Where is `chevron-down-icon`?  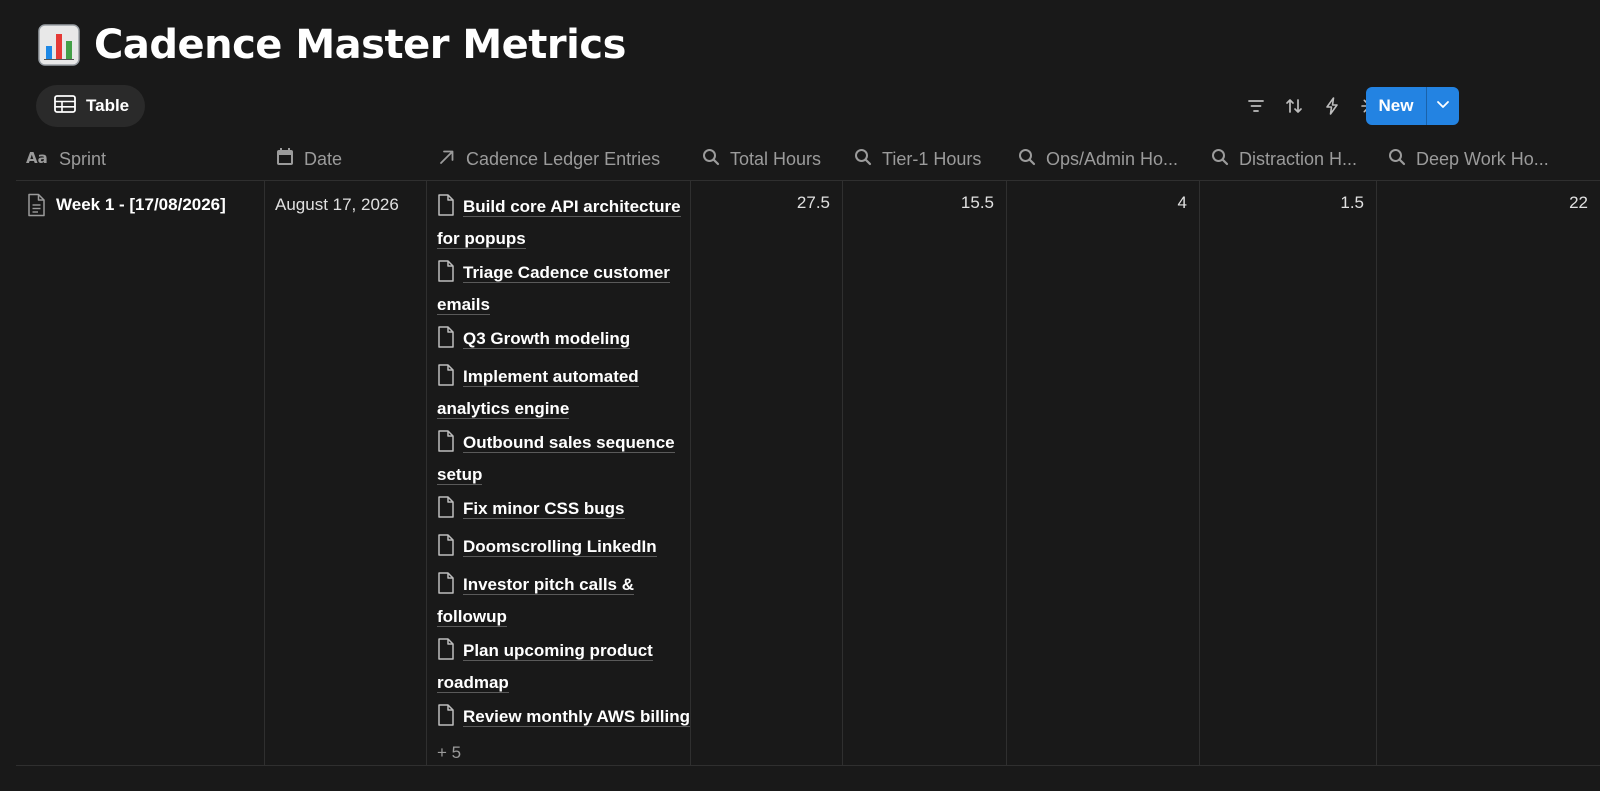 chevron-down-icon is located at coordinates (1443, 106).